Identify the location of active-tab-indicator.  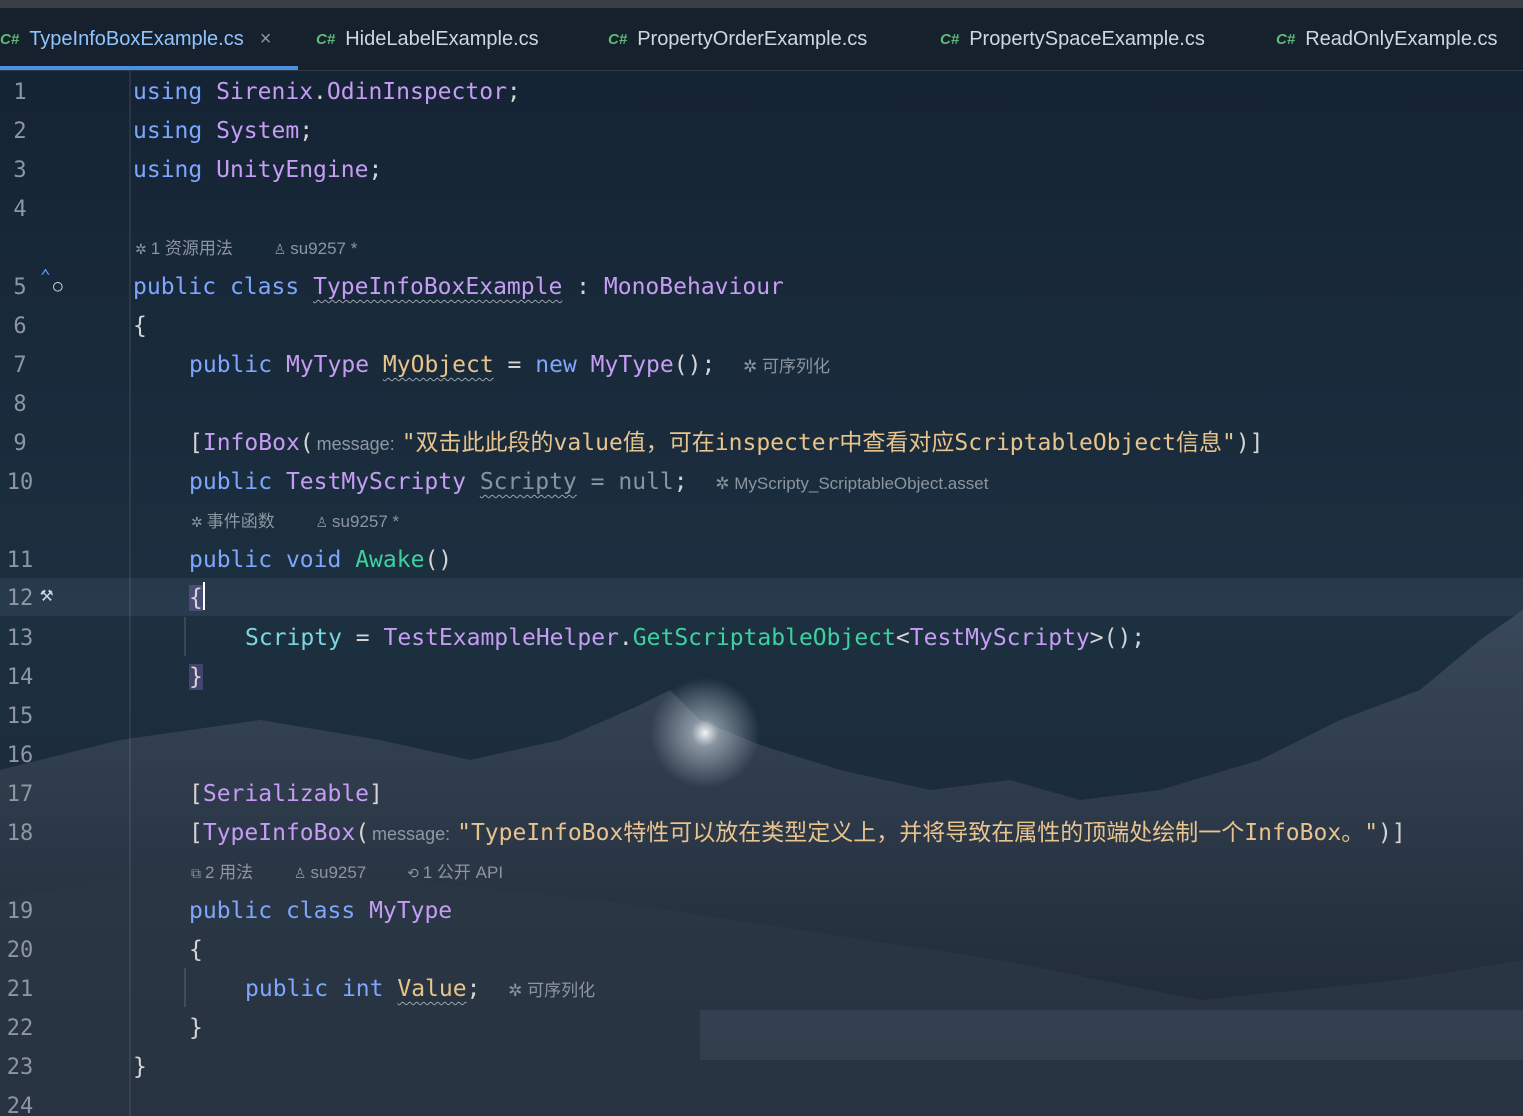
(149, 68).